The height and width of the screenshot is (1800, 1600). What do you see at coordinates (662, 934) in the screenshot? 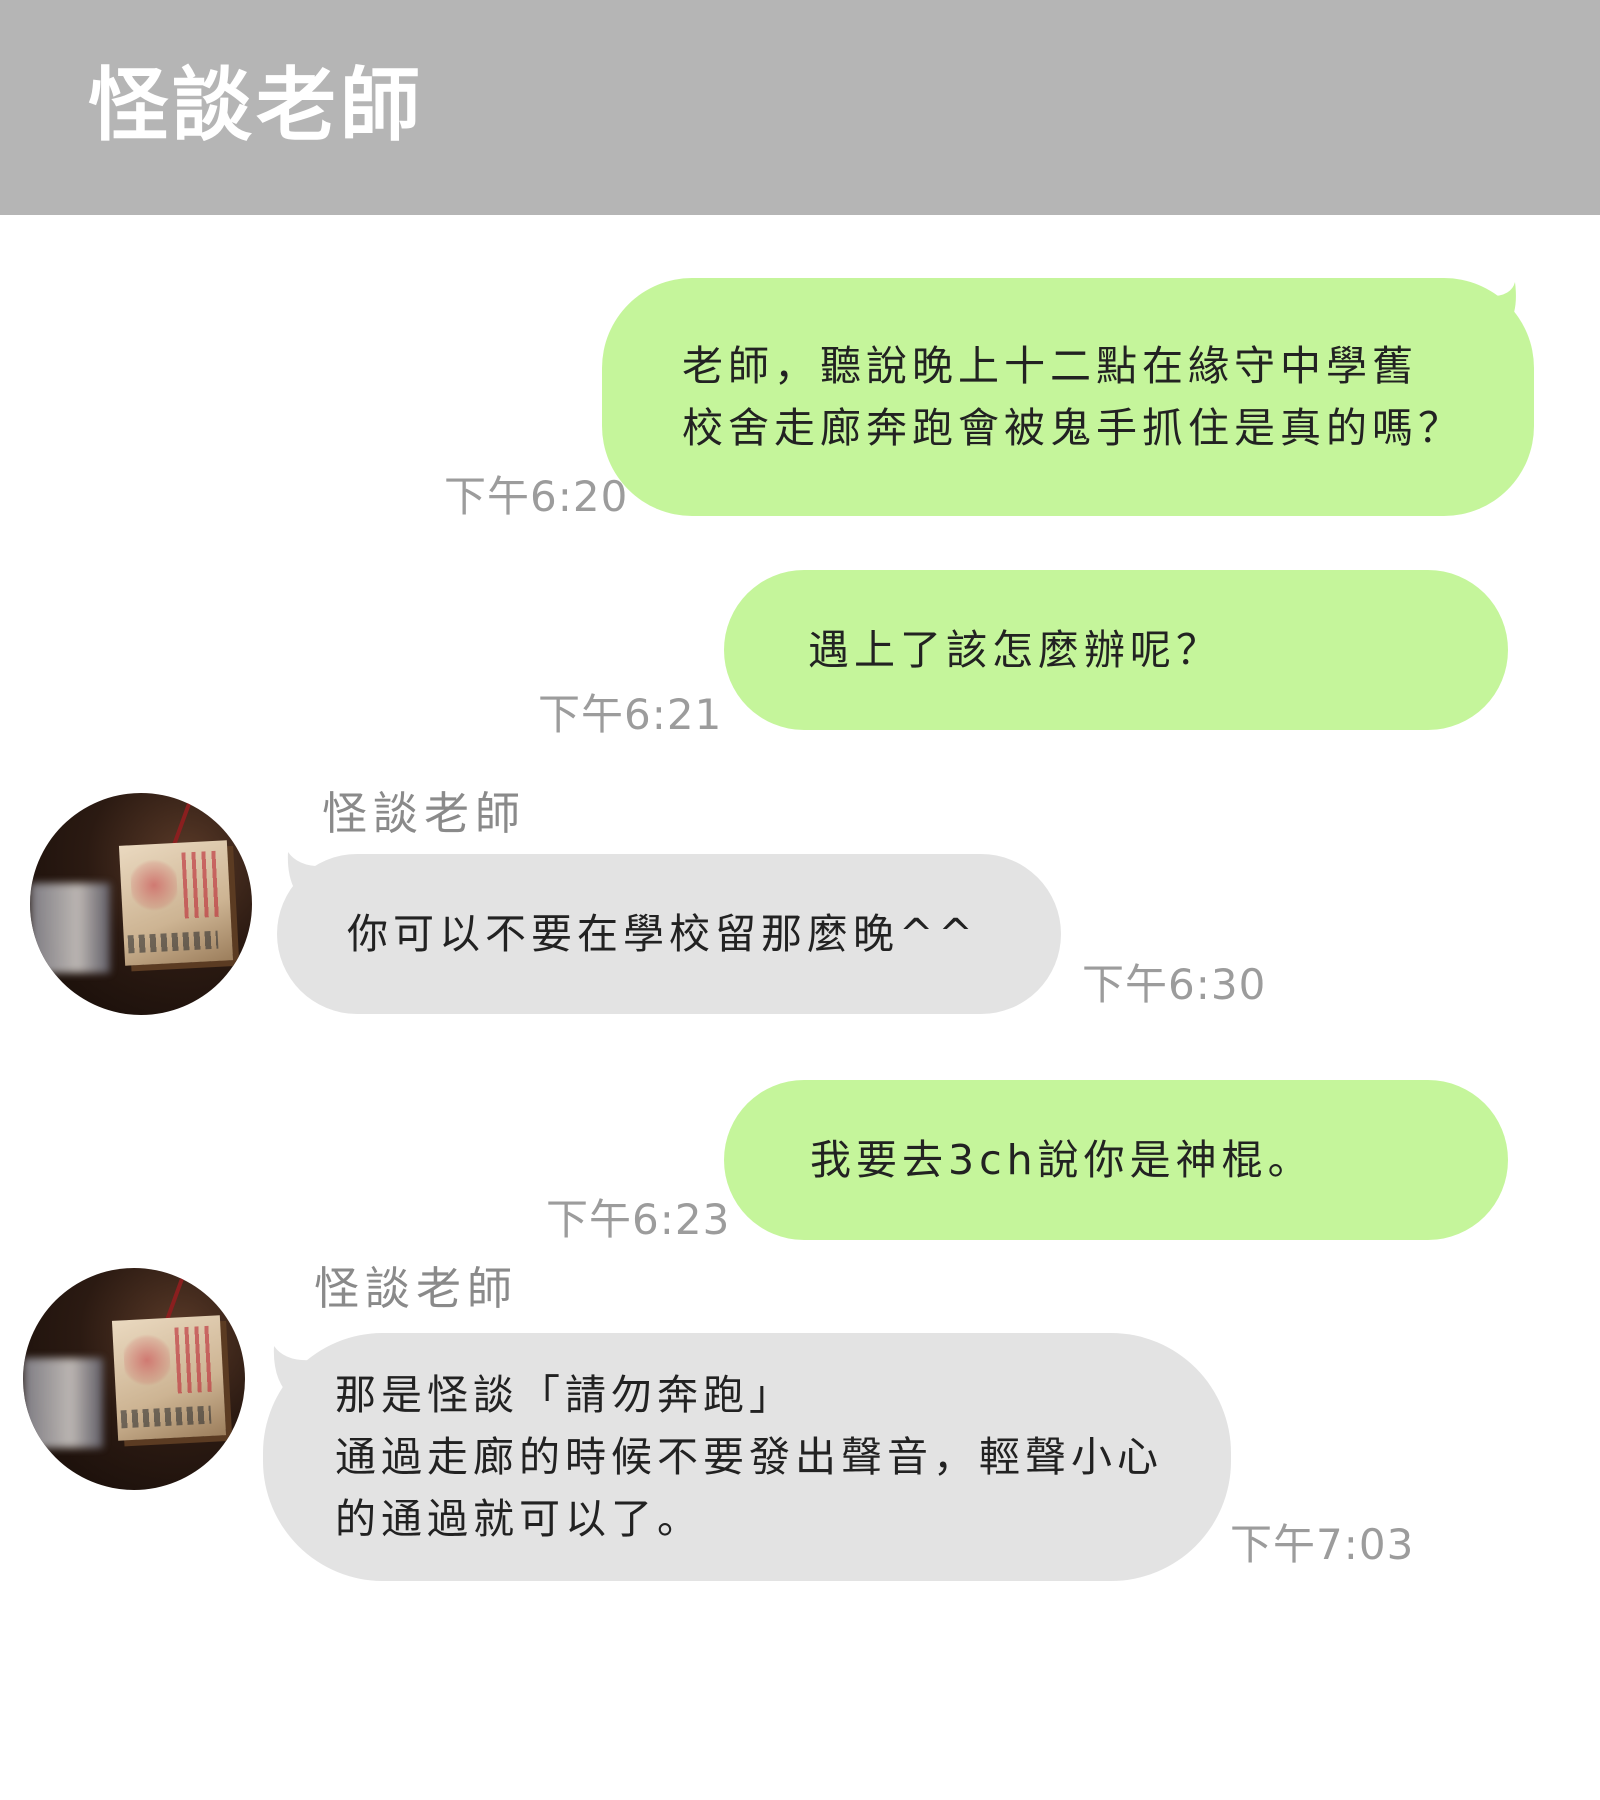
I see `message-text: 你可以不要在學校留那麼晚^^` at bounding box center [662, 934].